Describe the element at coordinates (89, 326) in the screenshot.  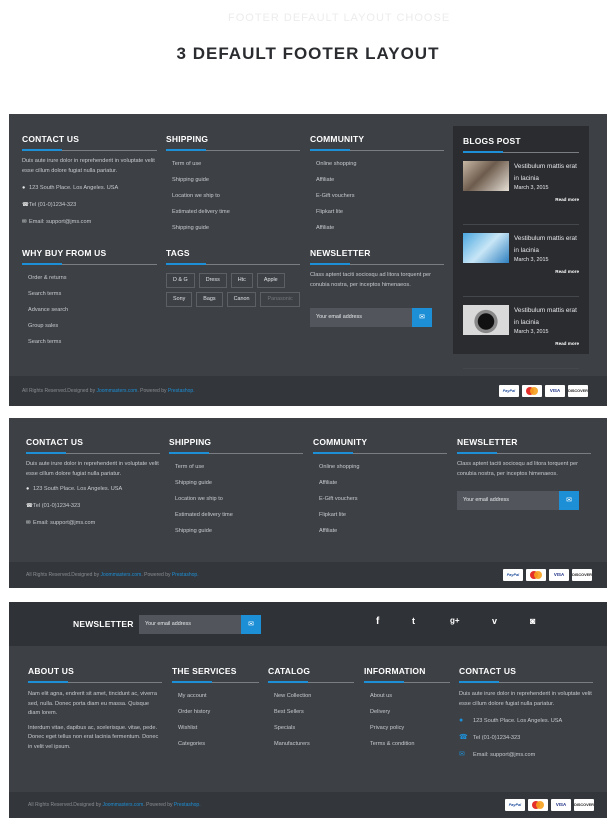
I see `why-buy-link: Group sales` at that location.